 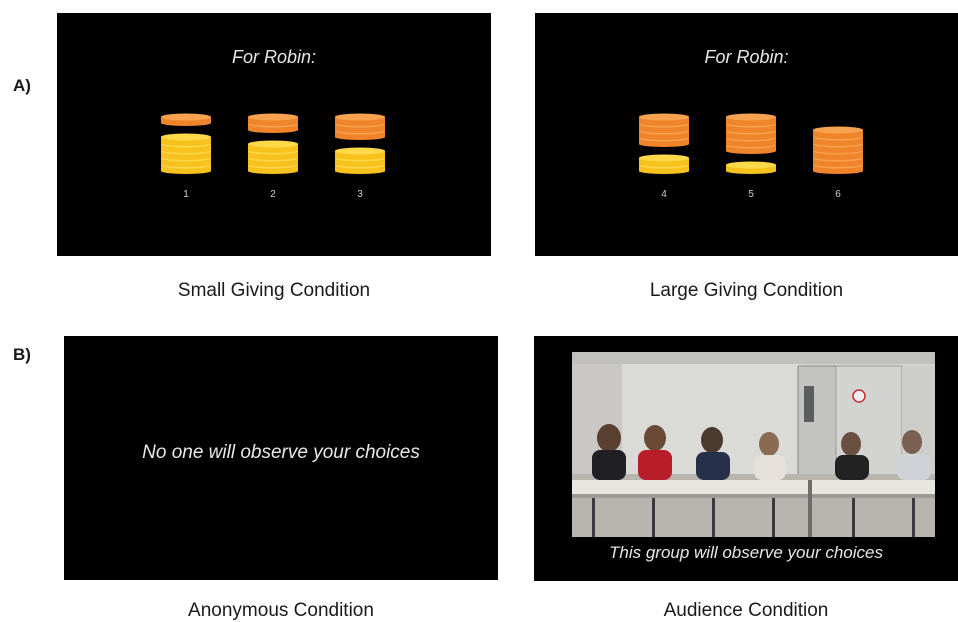 What do you see at coordinates (186, 194) in the screenshot?
I see `option-number: 1` at bounding box center [186, 194].